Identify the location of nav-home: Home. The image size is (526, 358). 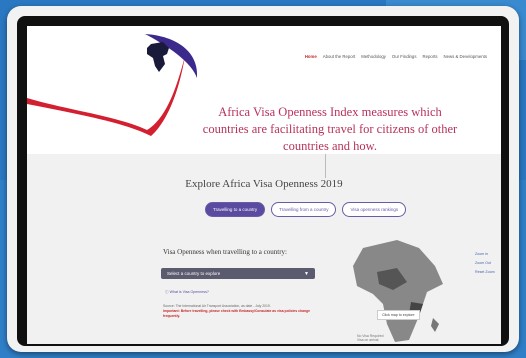
(311, 56).